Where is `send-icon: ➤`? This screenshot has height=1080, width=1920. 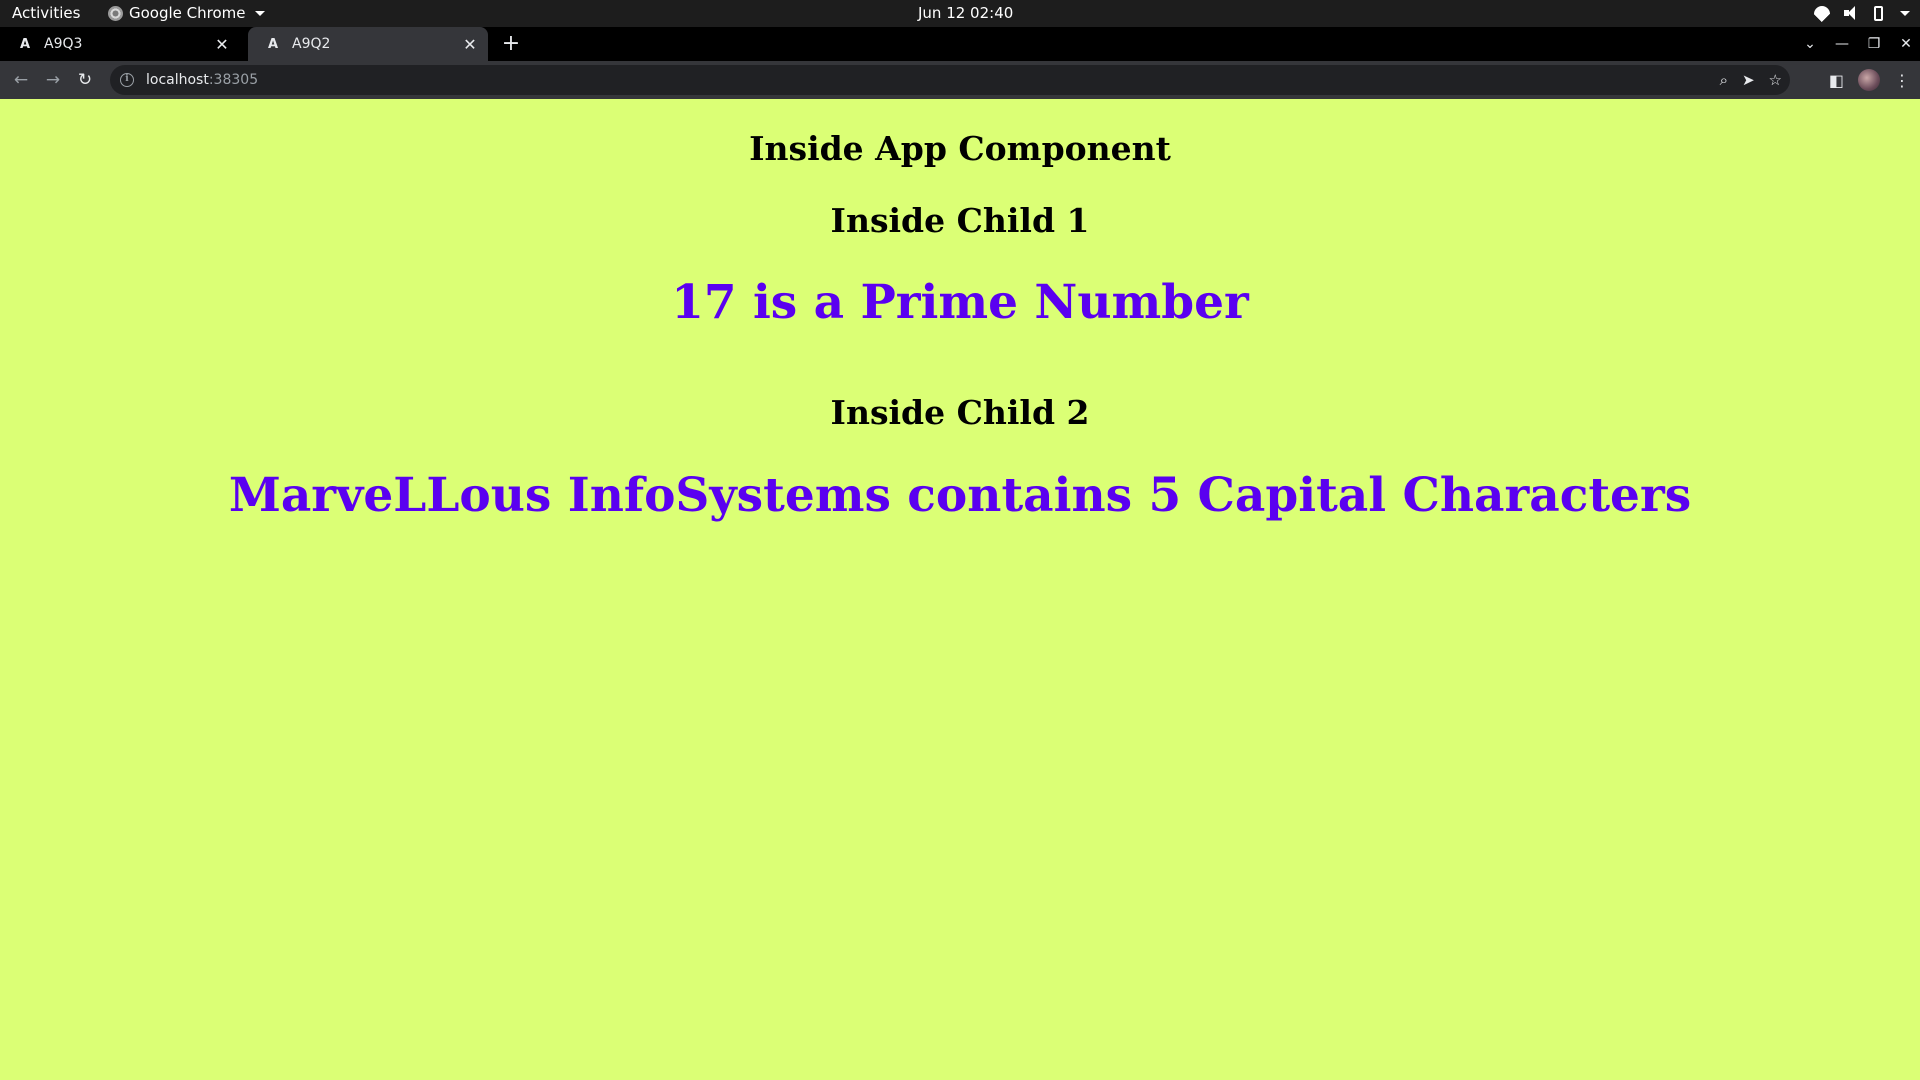 send-icon: ➤ is located at coordinates (1748, 80).